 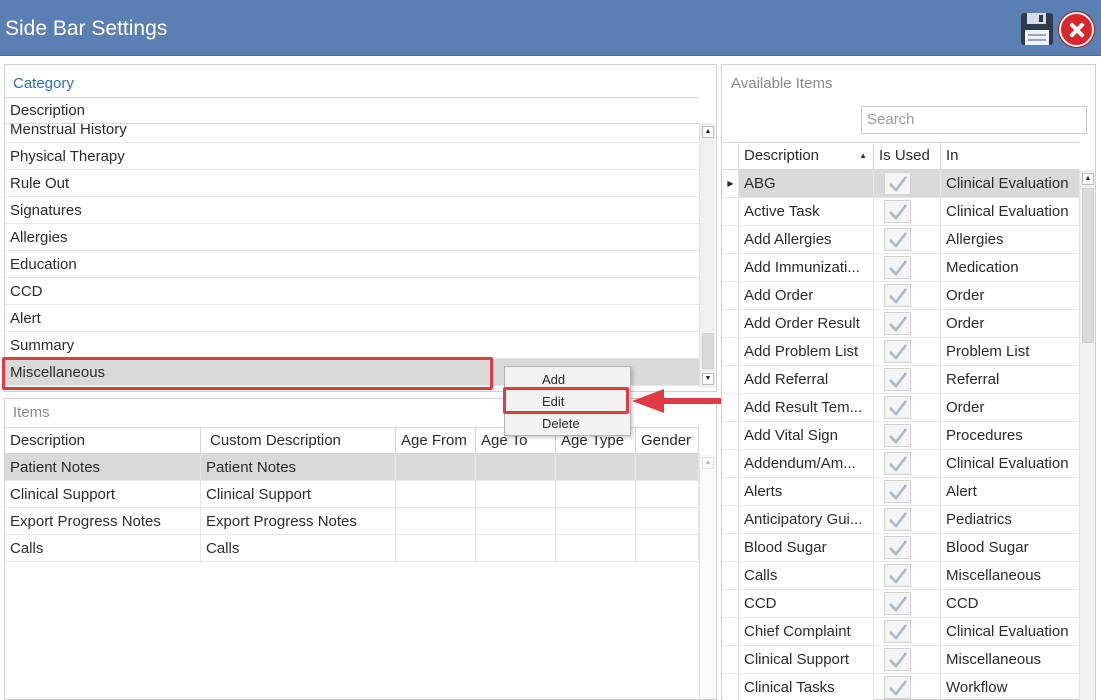 I want to click on available-row: Add Order Result Order, so click(x=901, y=324).